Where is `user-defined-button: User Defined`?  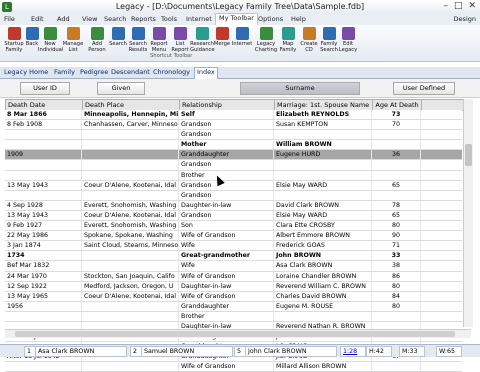 user-defined-button: User Defined is located at coordinates (424, 88).